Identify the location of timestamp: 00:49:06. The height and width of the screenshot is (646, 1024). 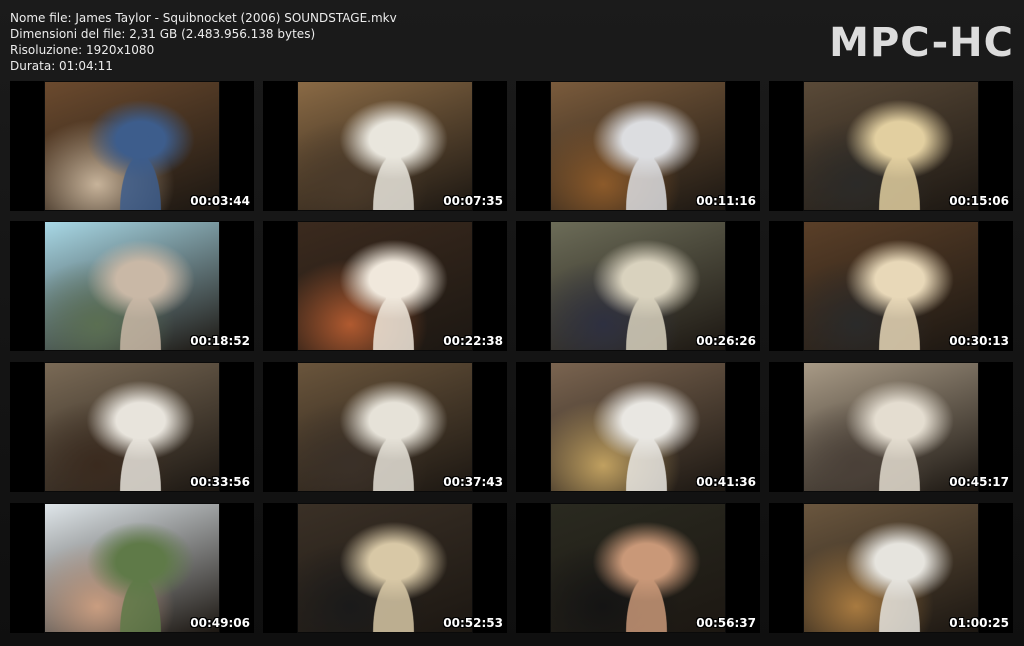
(220, 623).